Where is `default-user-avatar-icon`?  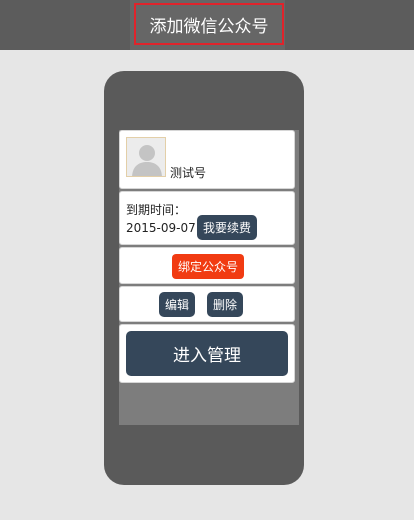 default-user-avatar-icon is located at coordinates (146, 157).